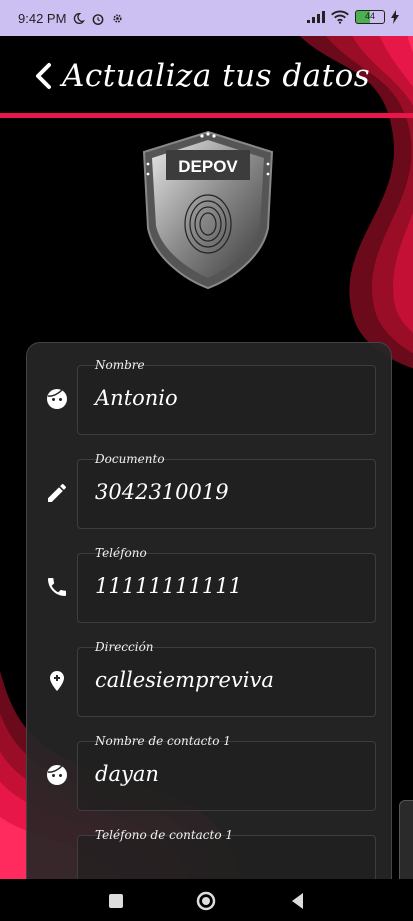 The height and width of the screenshot is (921, 413). Describe the element at coordinates (136, 398) in the screenshot. I see `nombre-value: Antonio` at that location.